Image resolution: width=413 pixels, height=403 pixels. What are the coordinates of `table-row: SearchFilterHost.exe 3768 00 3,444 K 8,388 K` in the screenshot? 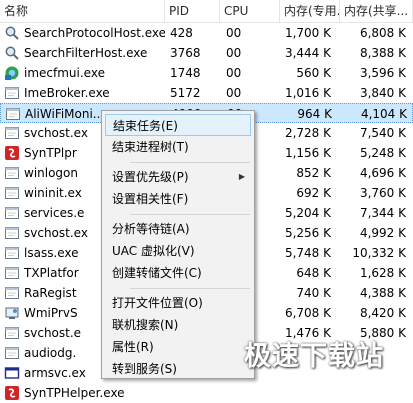 It's located at (206, 53).